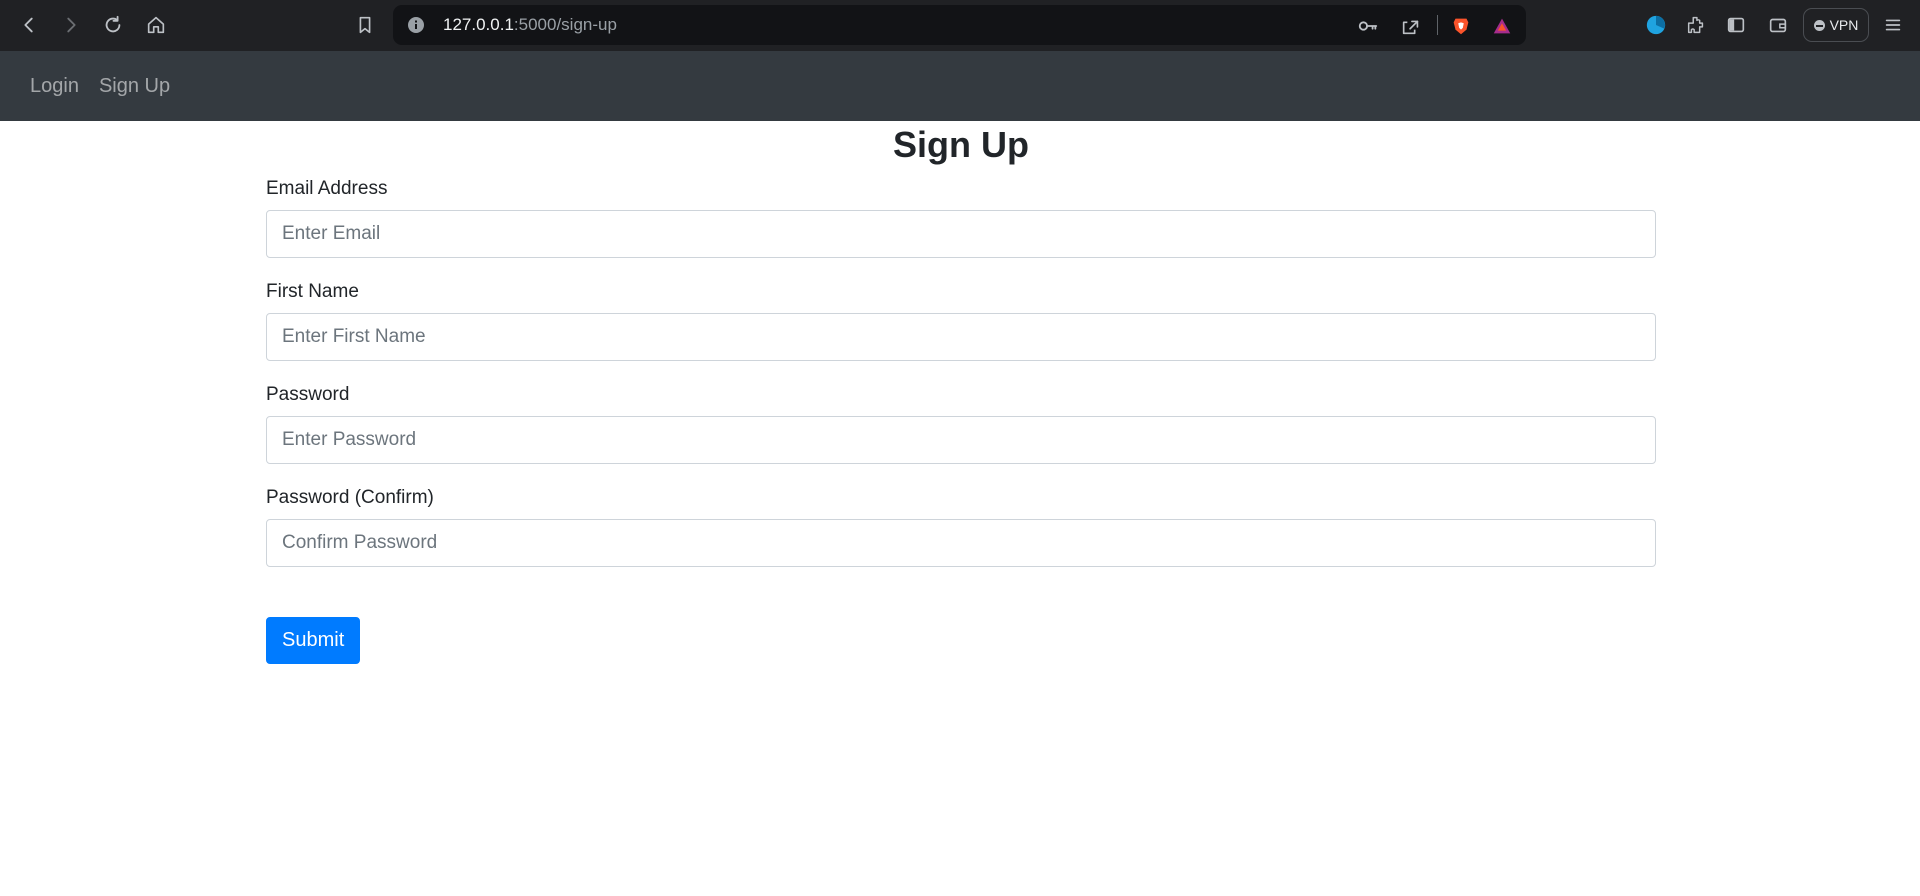  What do you see at coordinates (1656, 25) in the screenshot?
I see `profile-icon` at bounding box center [1656, 25].